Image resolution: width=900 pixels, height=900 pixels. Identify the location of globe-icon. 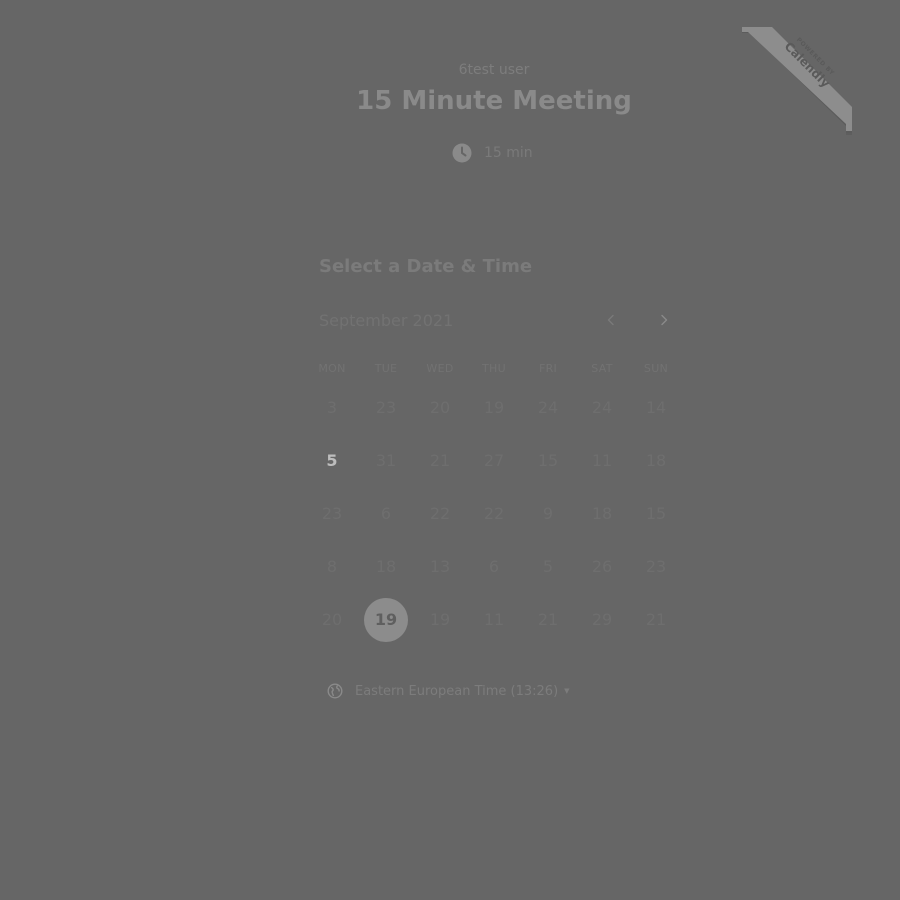
(335, 691).